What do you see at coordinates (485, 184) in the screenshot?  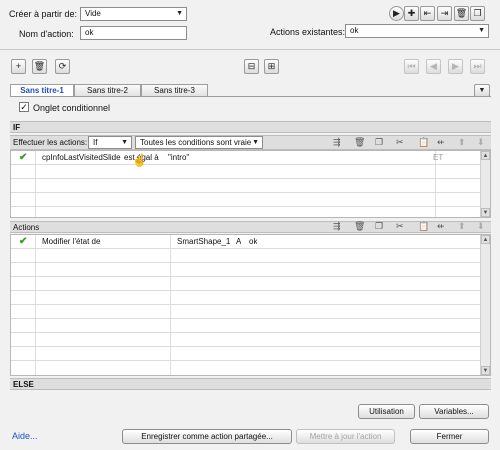 I see `conditions-scrollbar: ▲ ▼` at bounding box center [485, 184].